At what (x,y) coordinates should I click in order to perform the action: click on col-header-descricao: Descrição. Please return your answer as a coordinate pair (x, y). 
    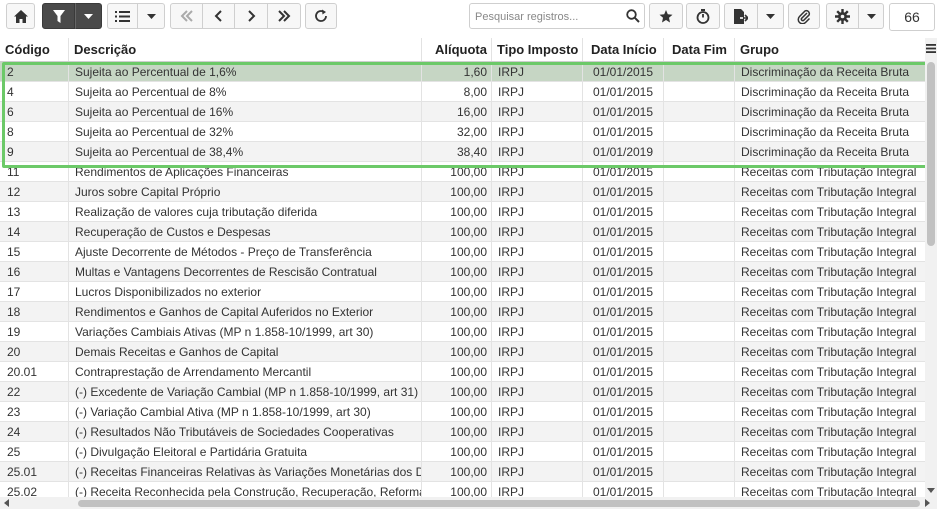
    Looking at the image, I should click on (244, 49).